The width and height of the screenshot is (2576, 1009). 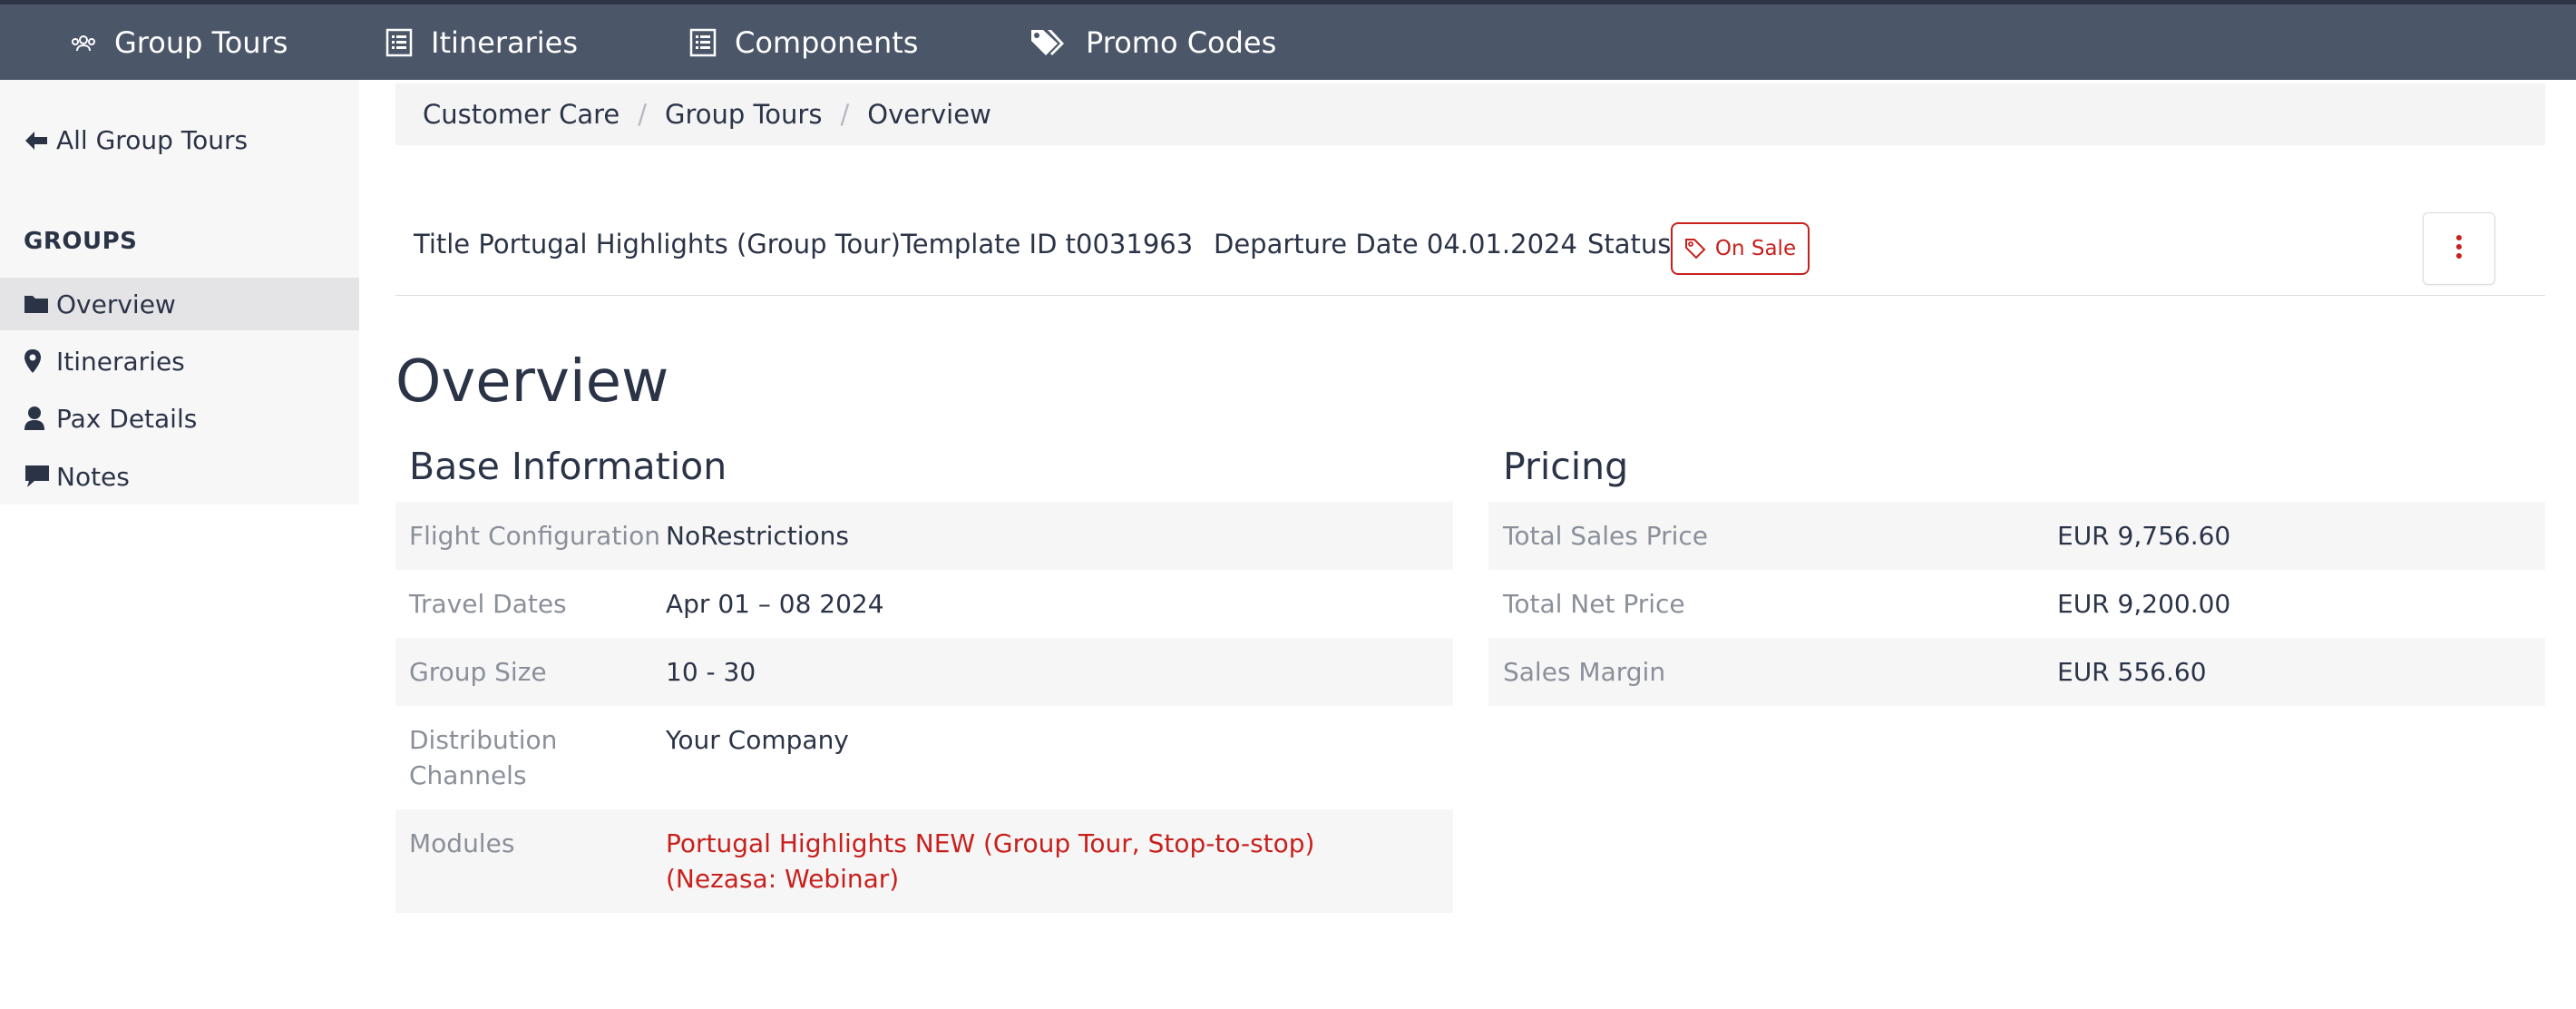 I want to click on comment-icon, so click(x=40, y=477).